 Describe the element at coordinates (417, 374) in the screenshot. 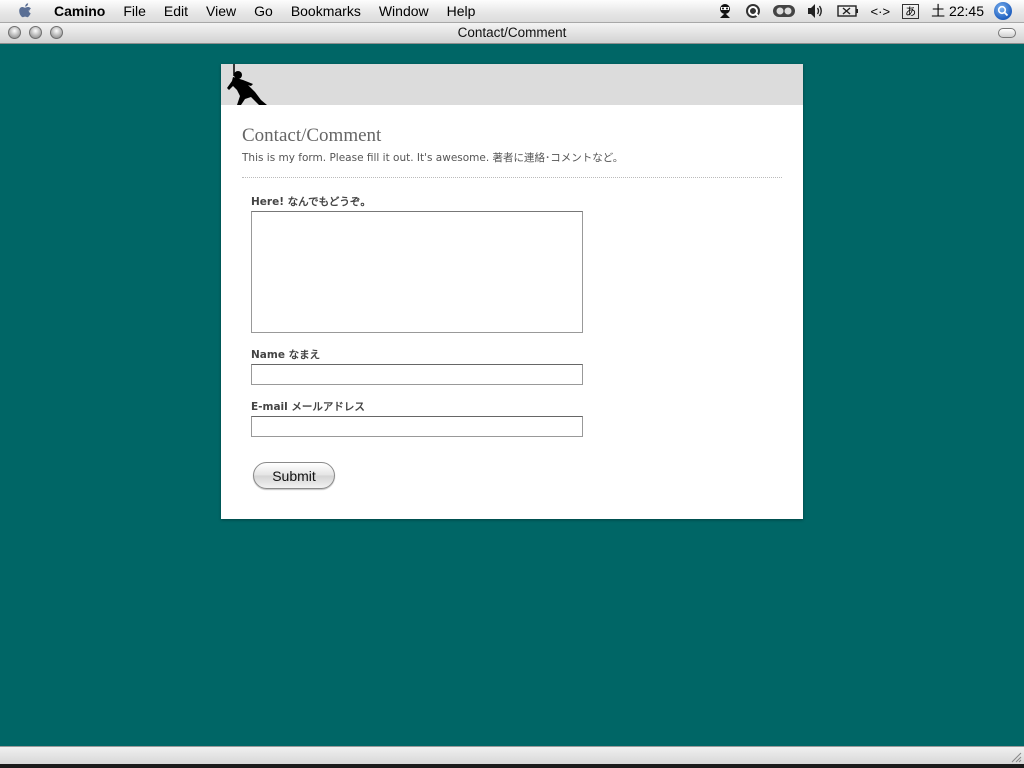

I see `name-input` at that location.